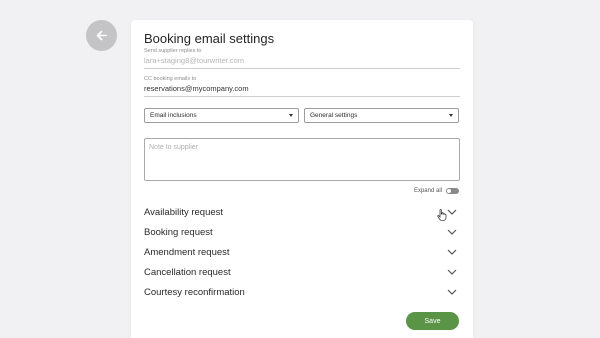  I want to click on reply-to-input: lara+staging8@tourwriter.com, so click(302, 62).